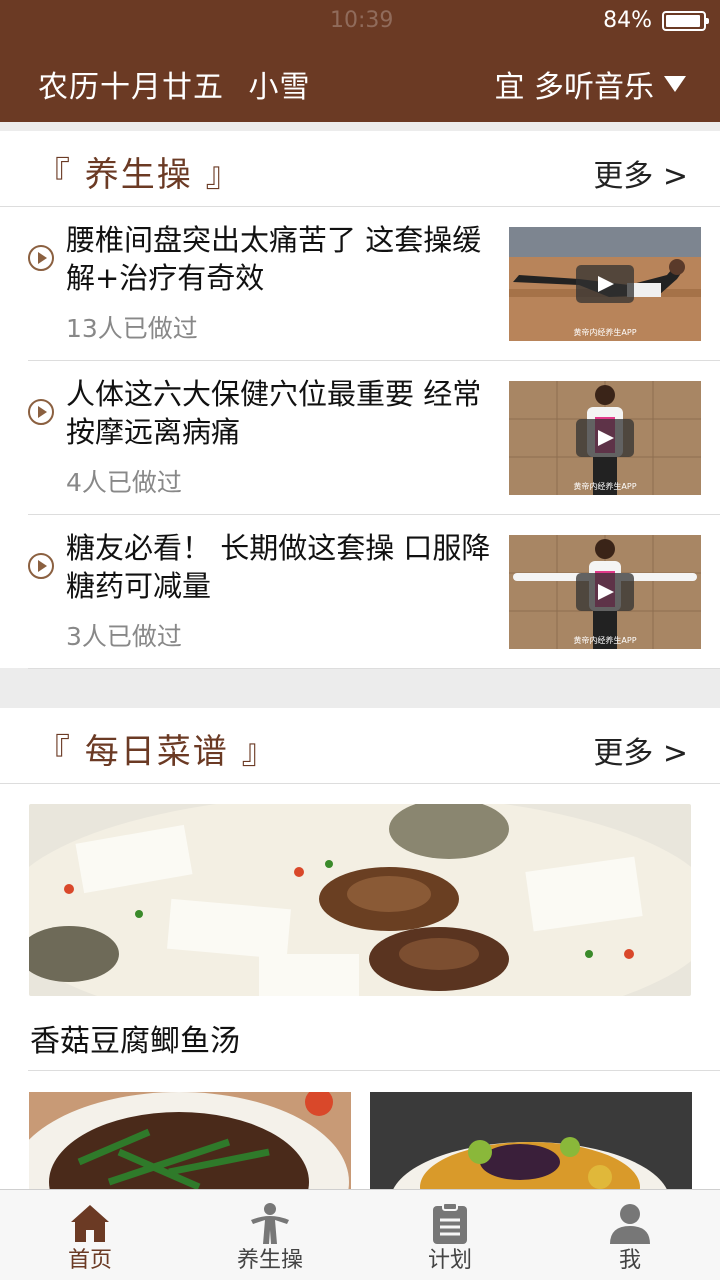 The image size is (720, 1280). I want to click on clipboard-icon, so click(450, 1223).